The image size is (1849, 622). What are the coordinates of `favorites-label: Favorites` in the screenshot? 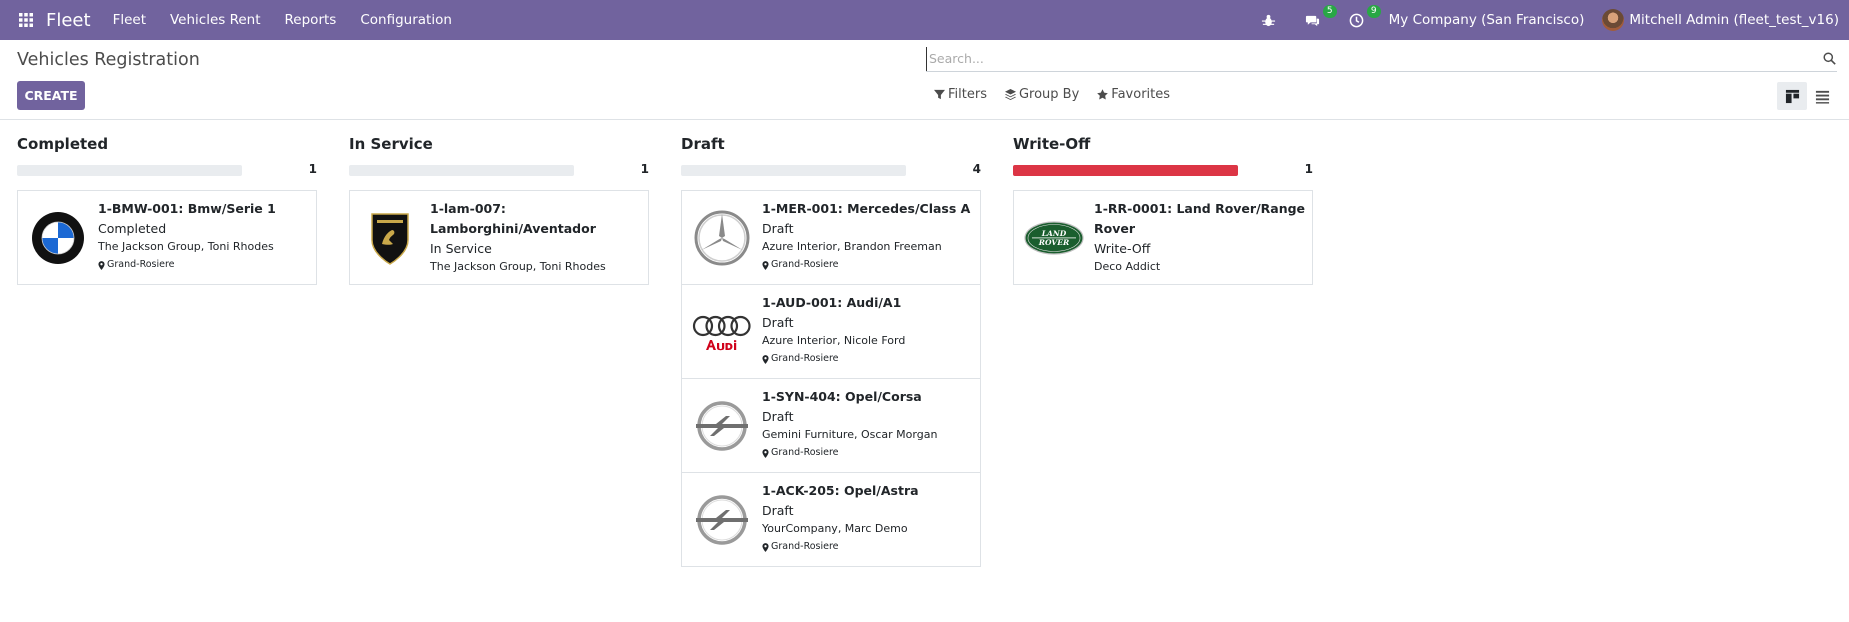 It's located at (1141, 94).